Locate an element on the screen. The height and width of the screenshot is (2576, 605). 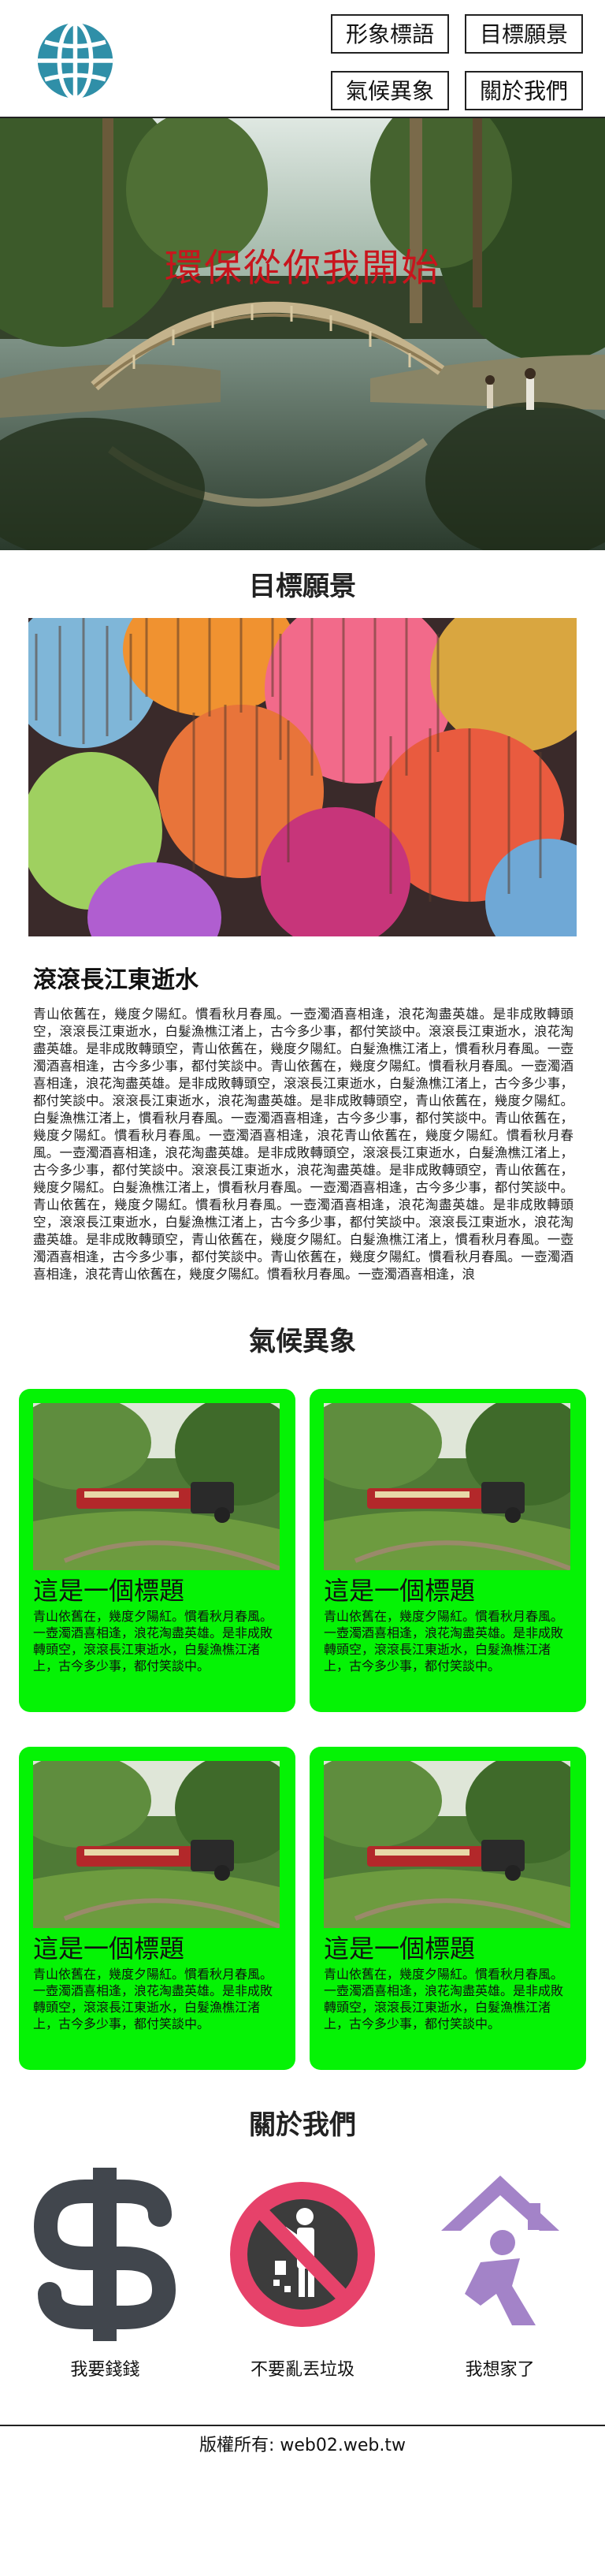
about-item-home: 我想家了 is located at coordinates (500, 2274).